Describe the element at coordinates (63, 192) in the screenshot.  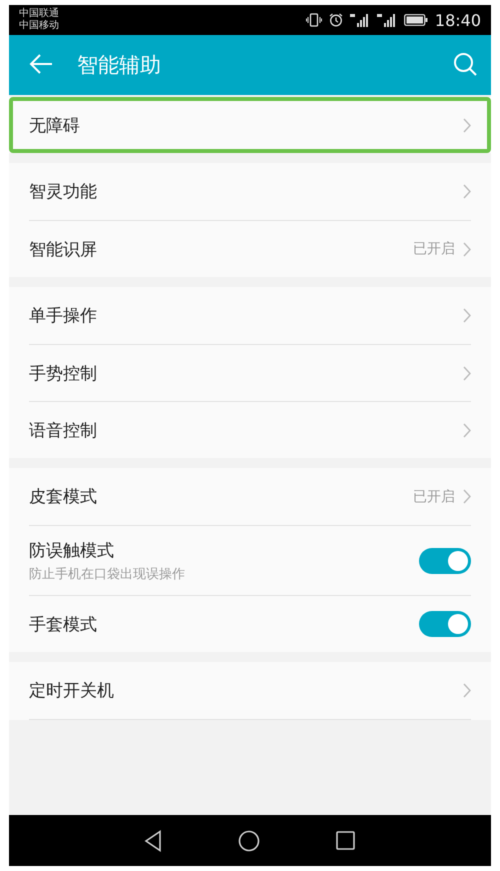
I see `setting-label: 智灵功能` at that location.